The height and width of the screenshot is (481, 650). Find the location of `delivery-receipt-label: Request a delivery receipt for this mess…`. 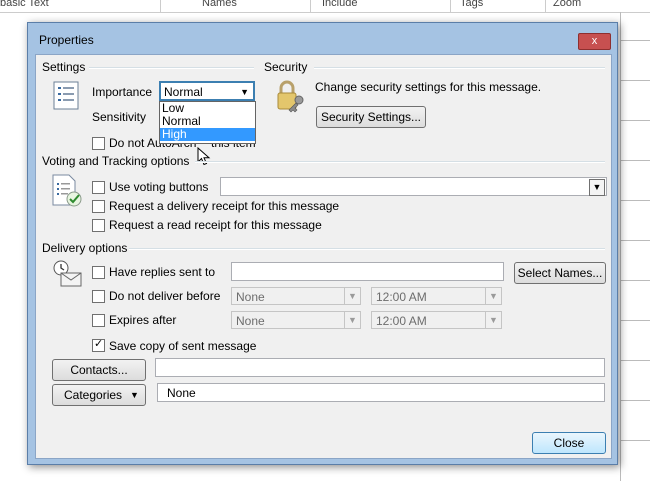

delivery-receipt-label: Request a delivery receipt for this mess… is located at coordinates (224, 206).